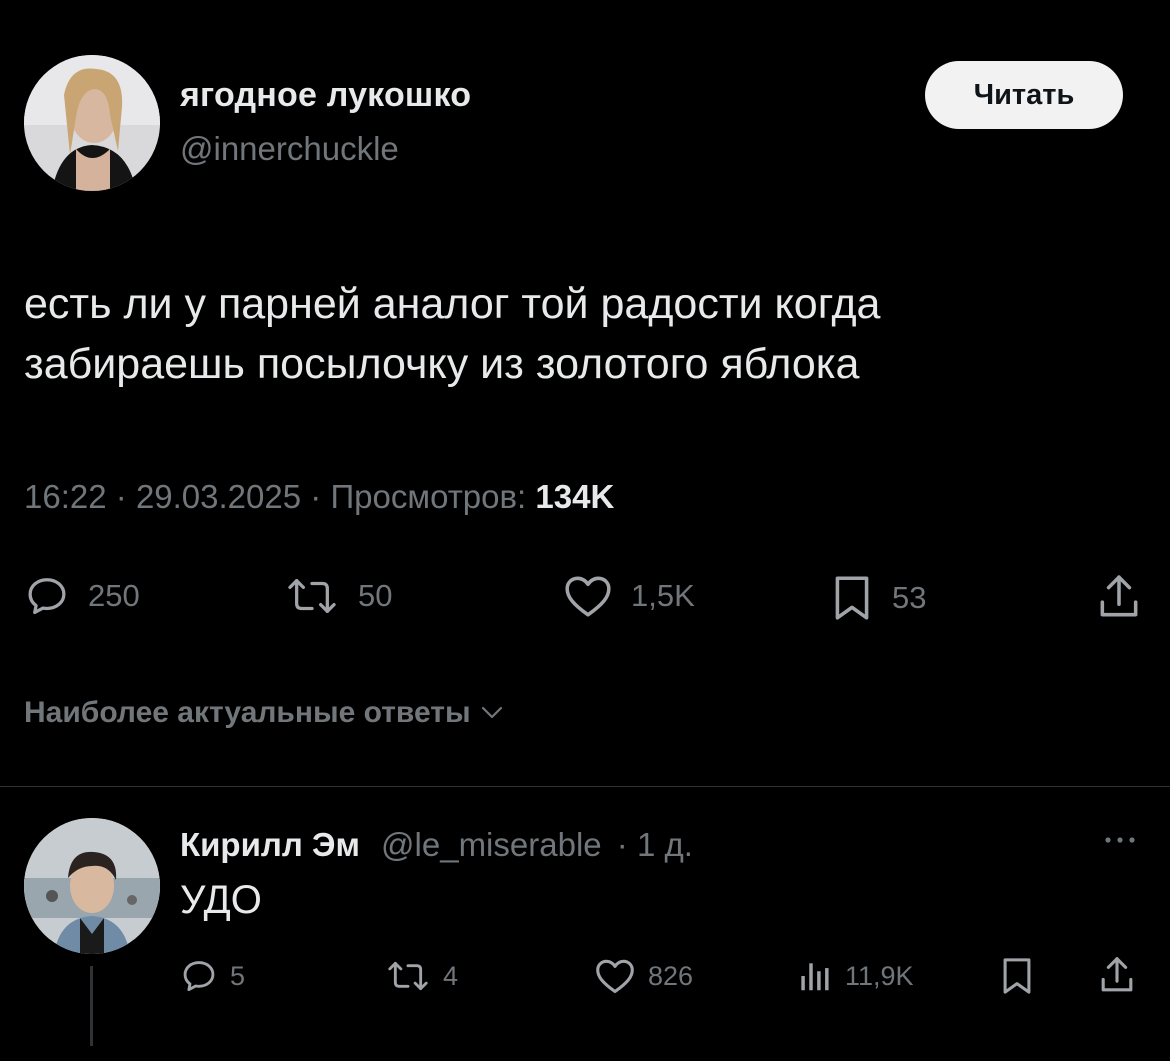 The width and height of the screenshot is (1170, 1061). What do you see at coordinates (247, 712) in the screenshot?
I see `replies-sort-label: Наиболее актуальные ответы` at bounding box center [247, 712].